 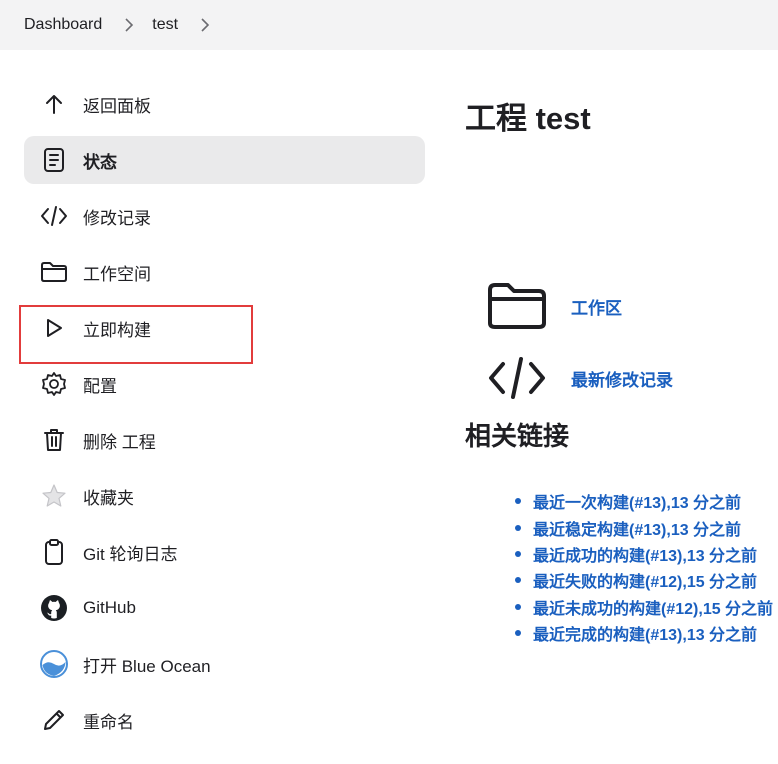 What do you see at coordinates (54, 384) in the screenshot?
I see `gear-icon` at bounding box center [54, 384].